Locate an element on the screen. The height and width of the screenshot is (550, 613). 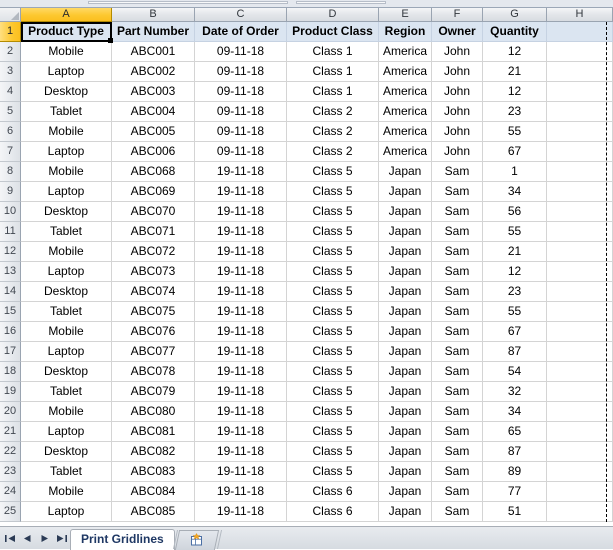
cell-F13: Sam is located at coordinates (457, 272).